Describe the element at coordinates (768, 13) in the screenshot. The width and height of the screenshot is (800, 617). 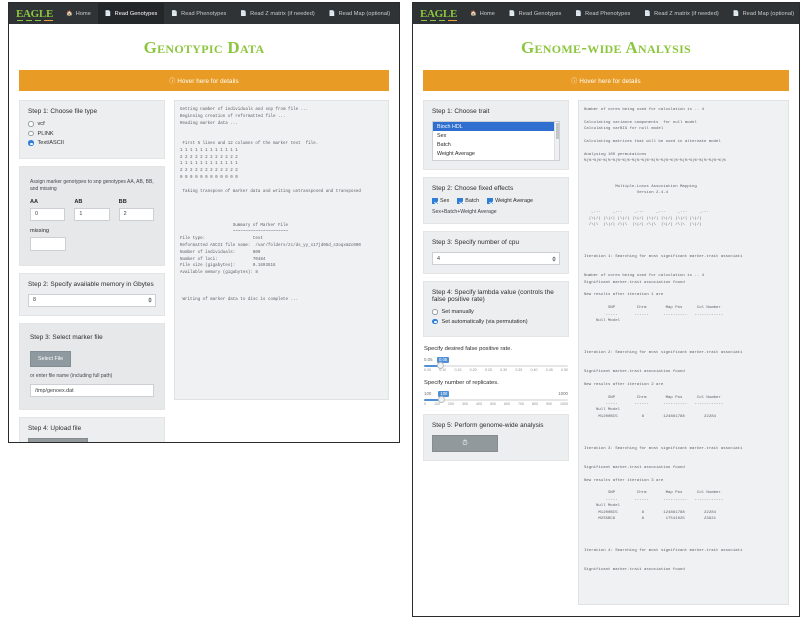
I see `nav-label: Read Map (optional)` at that location.